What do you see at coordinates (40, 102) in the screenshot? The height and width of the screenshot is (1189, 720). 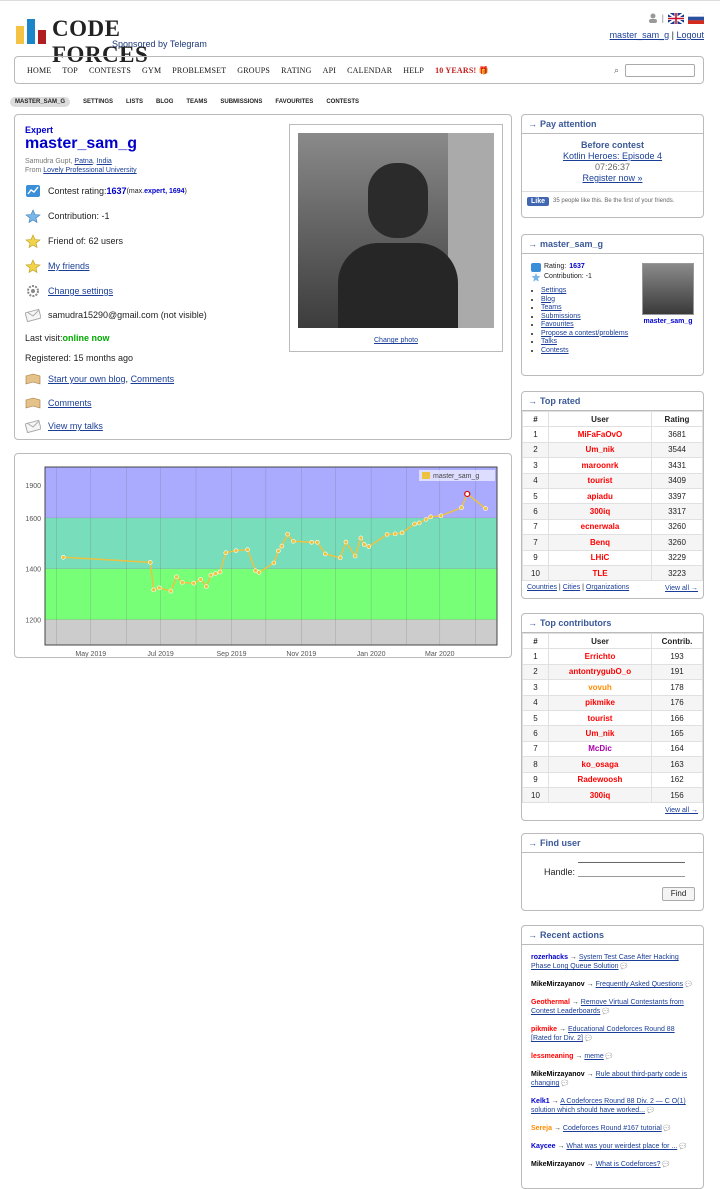 I see `tab-profile: MASTER_SAM_G` at bounding box center [40, 102].